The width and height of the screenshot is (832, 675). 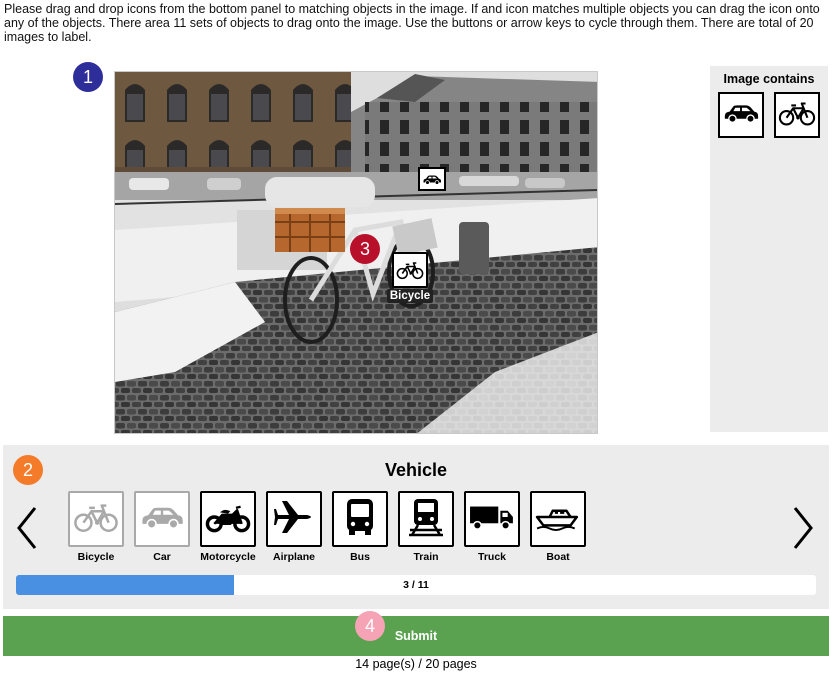 I want to click on truck-icon, so click(x=492, y=519).